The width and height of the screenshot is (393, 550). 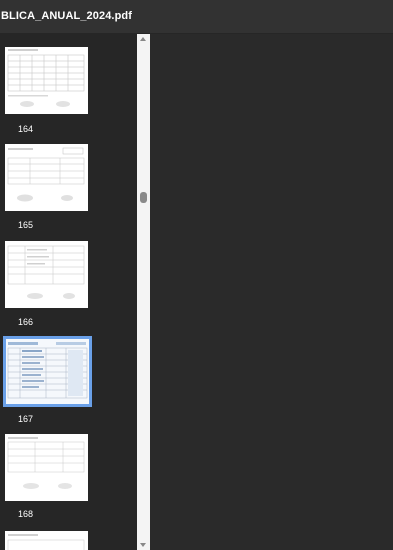 I want to click on title-bar: BLICA_ANUAL_2024.pdf, so click(x=196, y=17).